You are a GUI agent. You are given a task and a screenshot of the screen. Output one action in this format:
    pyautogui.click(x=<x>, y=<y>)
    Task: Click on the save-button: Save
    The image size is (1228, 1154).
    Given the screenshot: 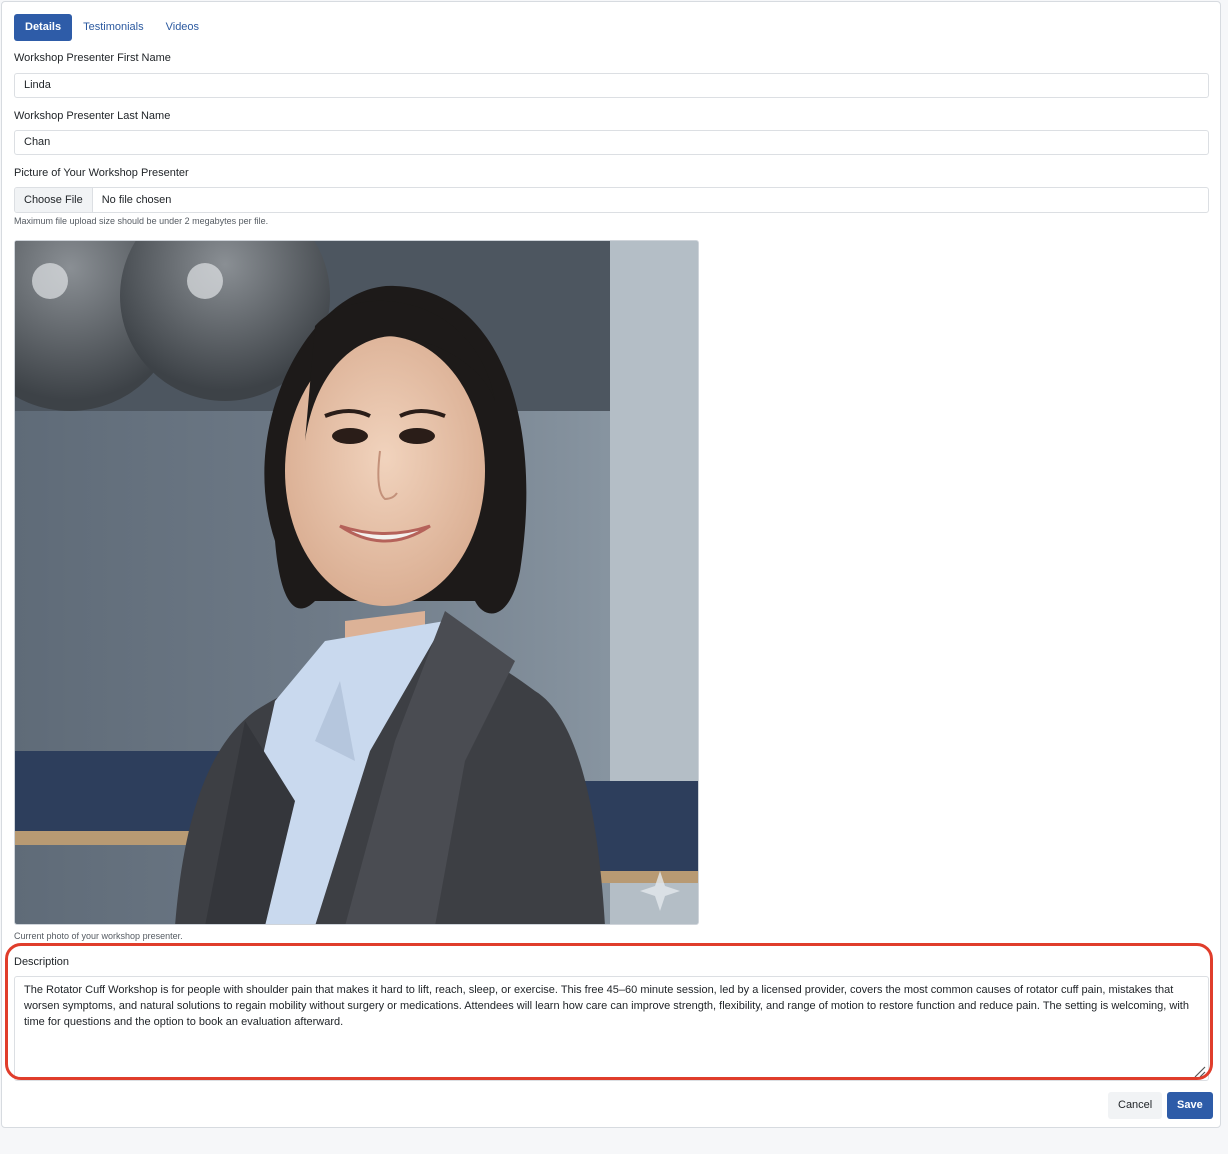 What is the action you would take?
    pyautogui.click(x=1190, y=1105)
    